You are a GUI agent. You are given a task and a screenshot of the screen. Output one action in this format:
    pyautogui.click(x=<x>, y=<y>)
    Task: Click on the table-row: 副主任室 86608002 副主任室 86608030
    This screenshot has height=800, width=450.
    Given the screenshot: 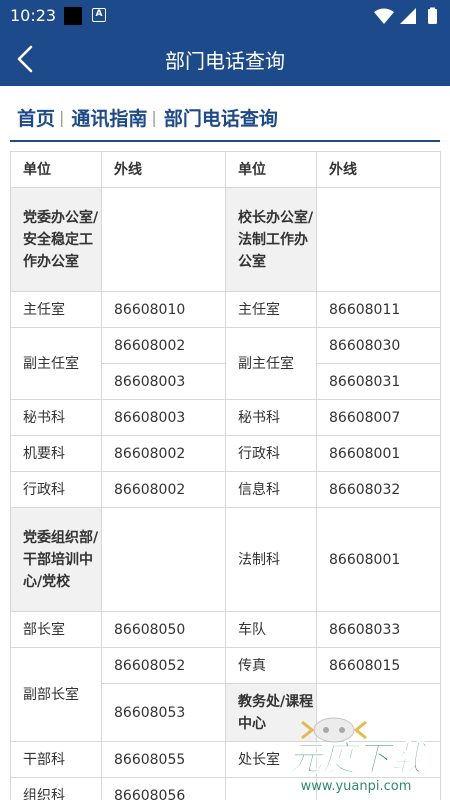 What is the action you would take?
    pyautogui.click(x=225, y=363)
    